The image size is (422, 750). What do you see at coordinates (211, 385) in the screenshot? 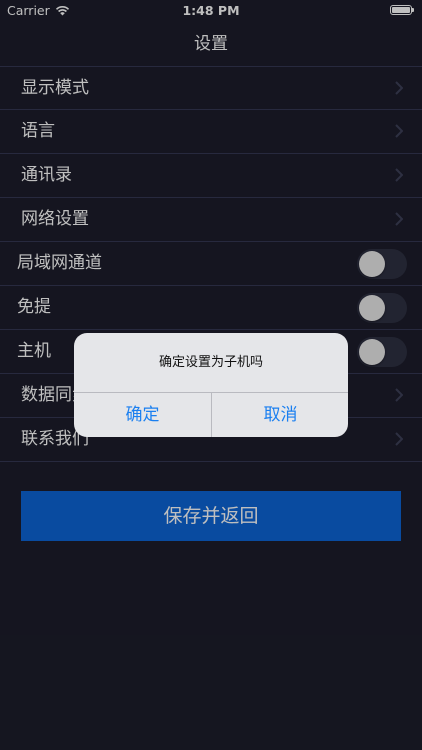
I see `confirm-alert: 确定设置为子机吗 确定 取消` at bounding box center [211, 385].